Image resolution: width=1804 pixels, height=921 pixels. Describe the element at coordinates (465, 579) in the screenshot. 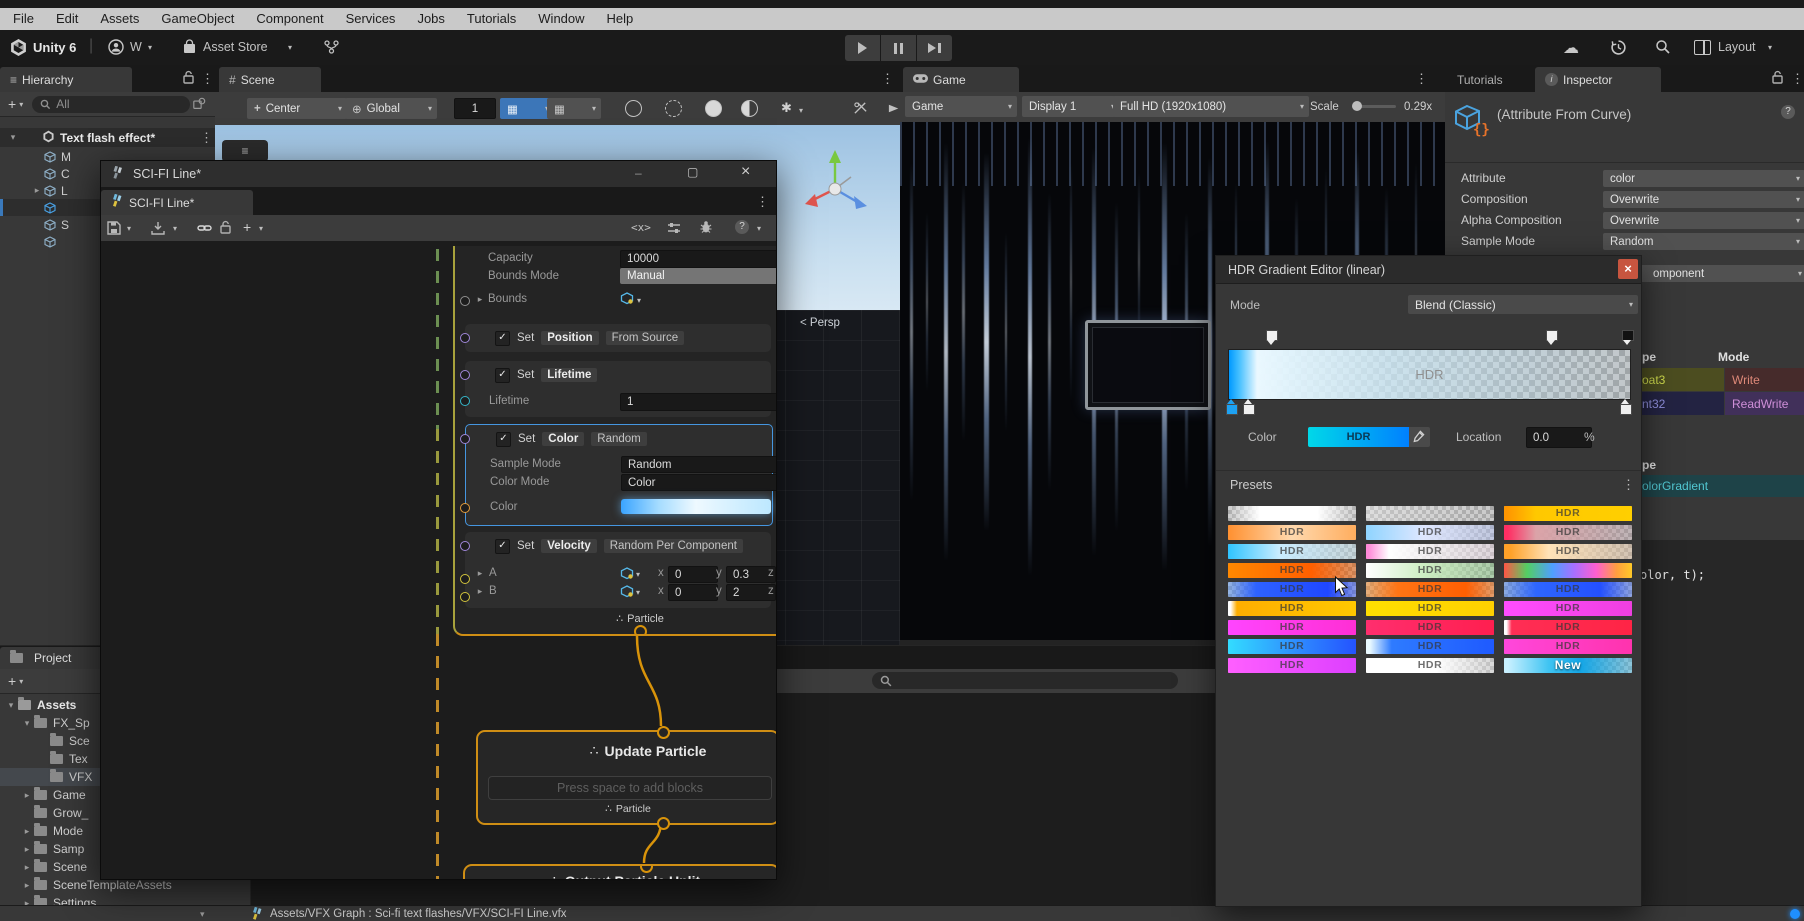

I see `velocity-a-port` at that location.